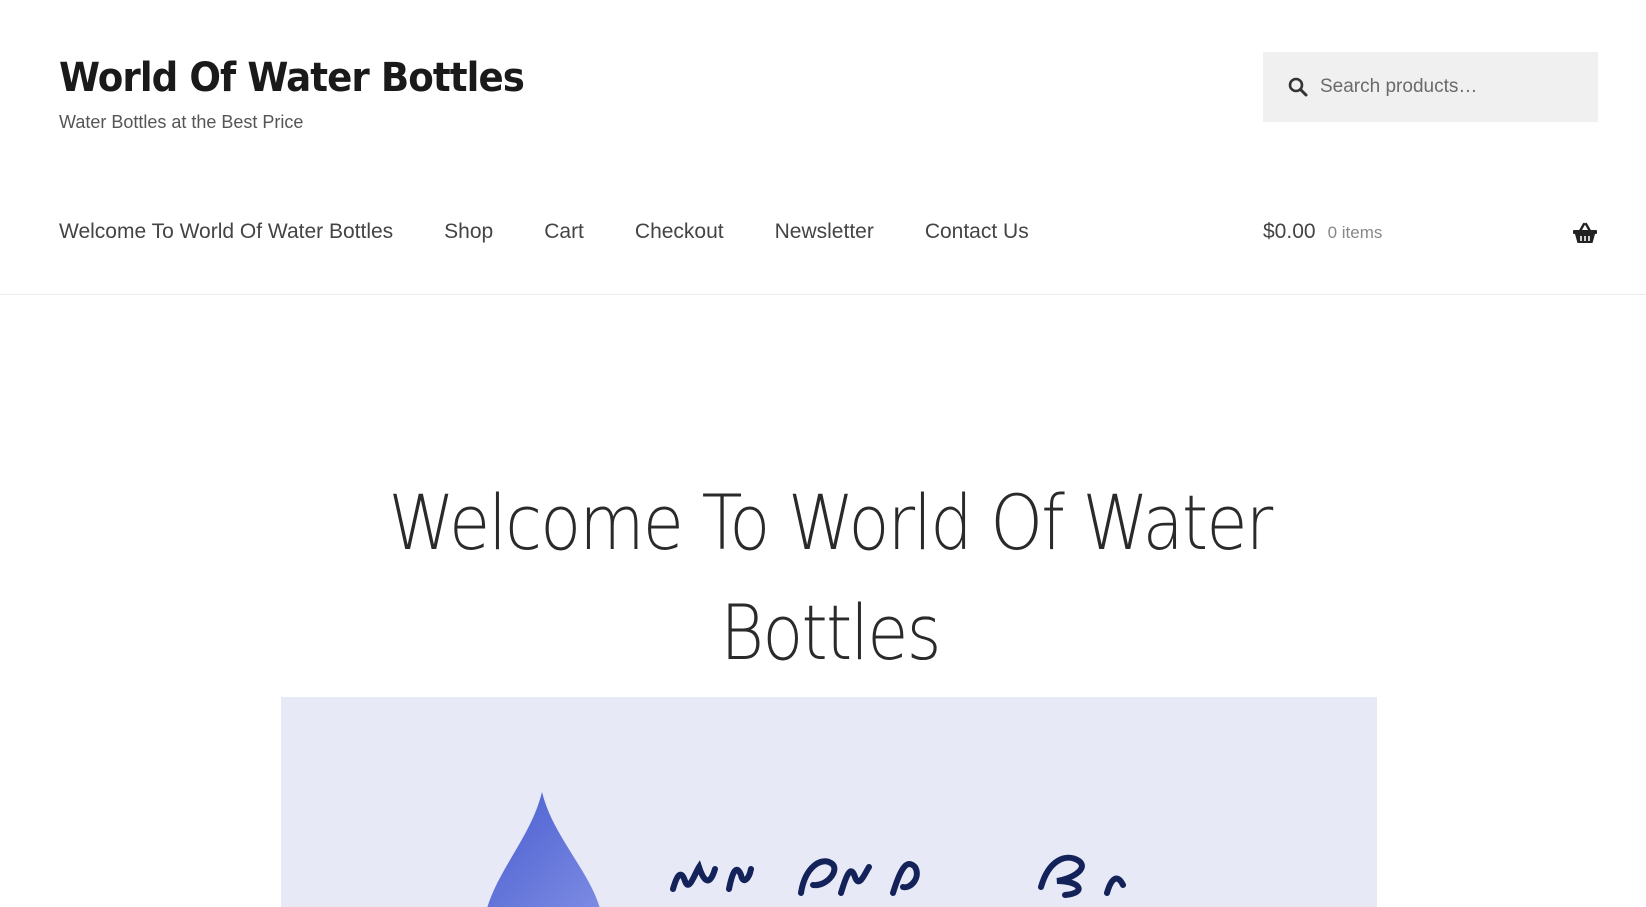  I want to click on nav-item-contact-us: Contact Us, so click(977, 232).